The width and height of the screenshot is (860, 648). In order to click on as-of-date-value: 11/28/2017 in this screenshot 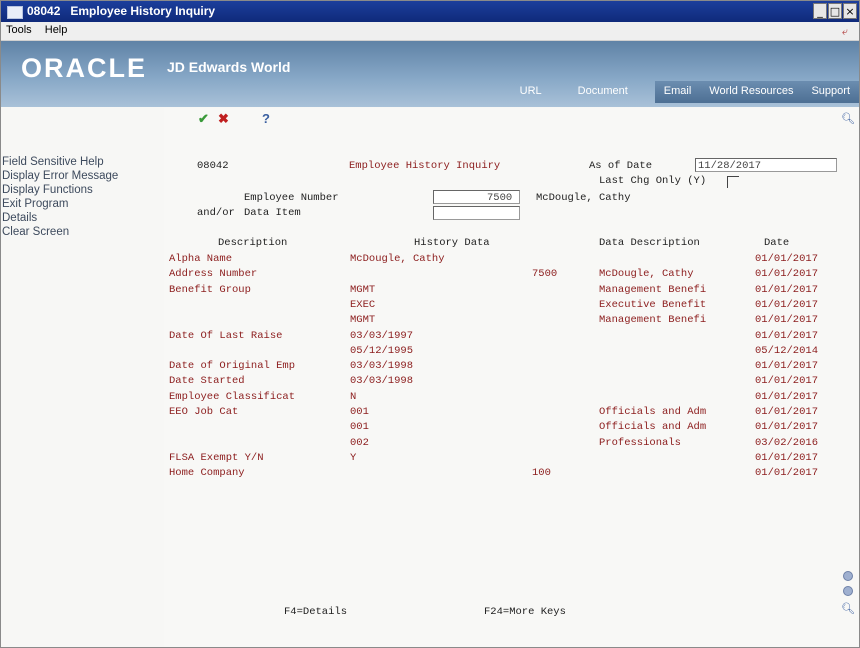, I will do `click(730, 166)`.